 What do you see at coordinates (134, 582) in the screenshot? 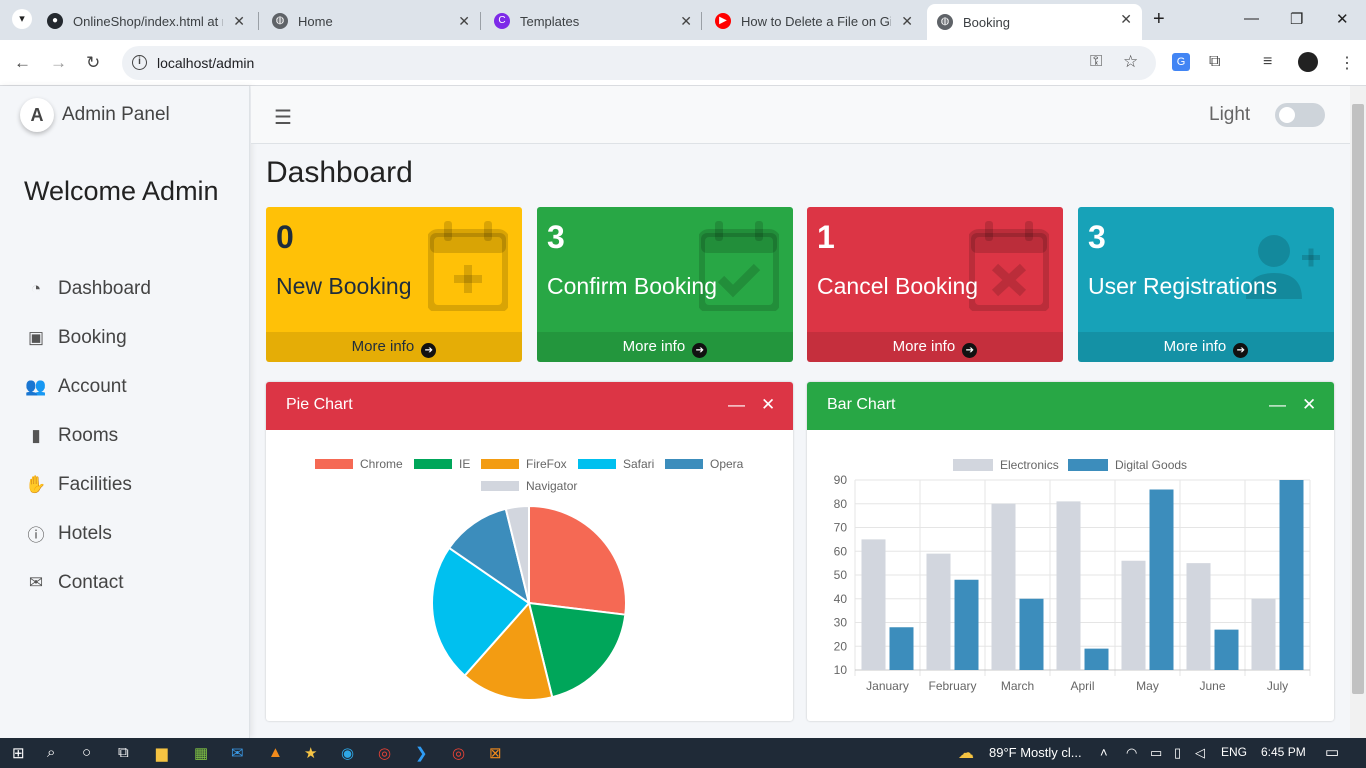
I see `sidebar-item-contact: ✉ Contact` at bounding box center [134, 582].